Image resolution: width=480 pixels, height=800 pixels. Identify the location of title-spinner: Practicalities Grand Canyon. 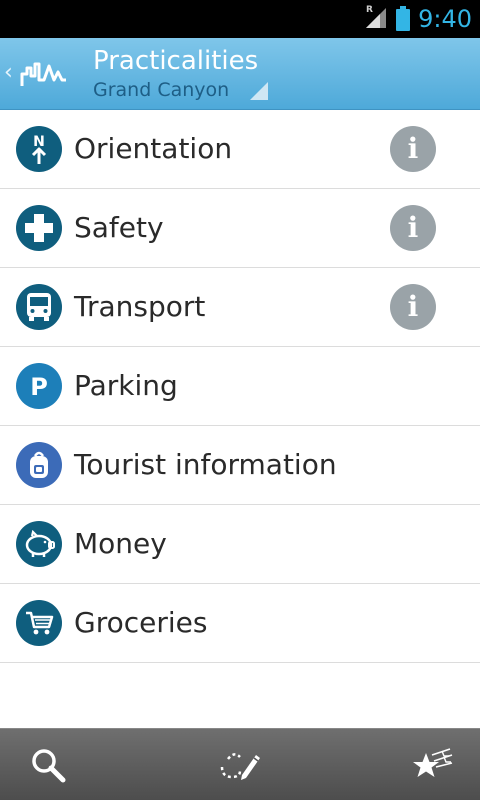
(183, 74).